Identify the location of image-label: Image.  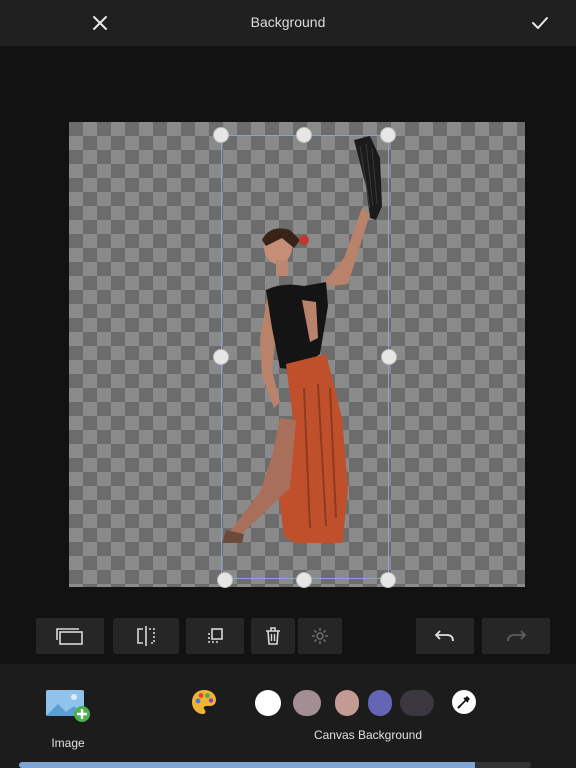
(68, 743).